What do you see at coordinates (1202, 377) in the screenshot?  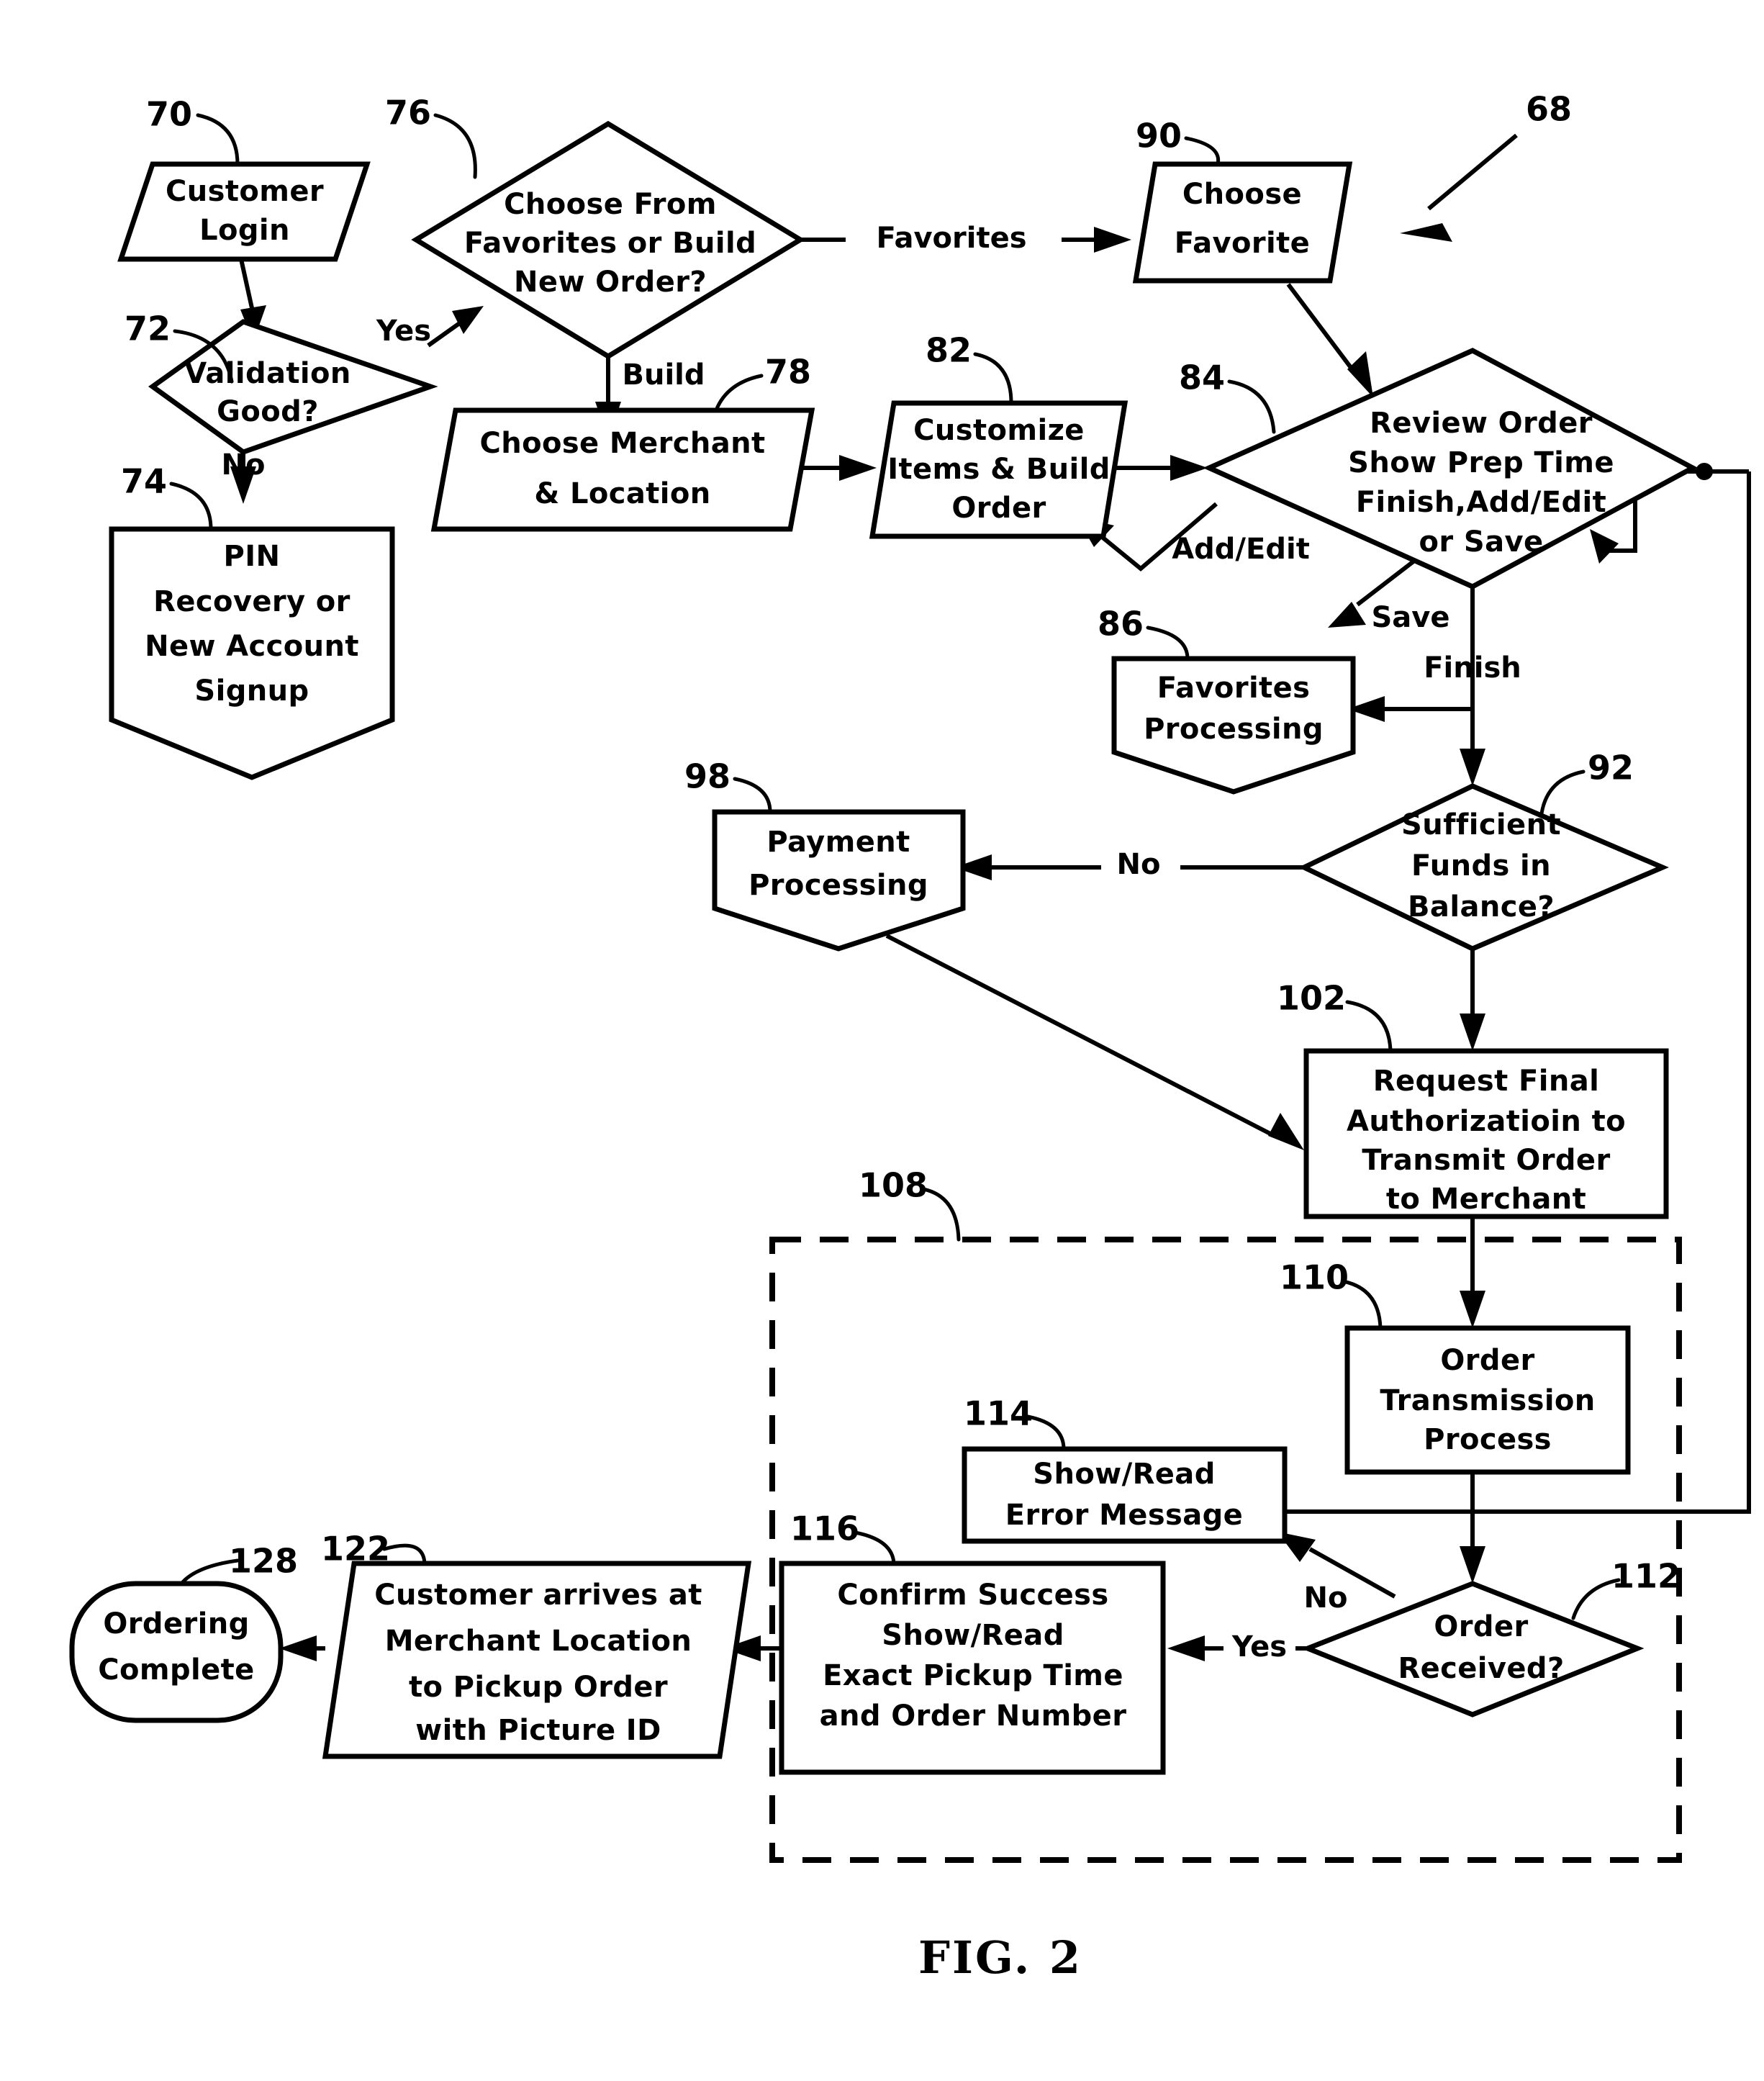 I see `ref-84: 84` at bounding box center [1202, 377].